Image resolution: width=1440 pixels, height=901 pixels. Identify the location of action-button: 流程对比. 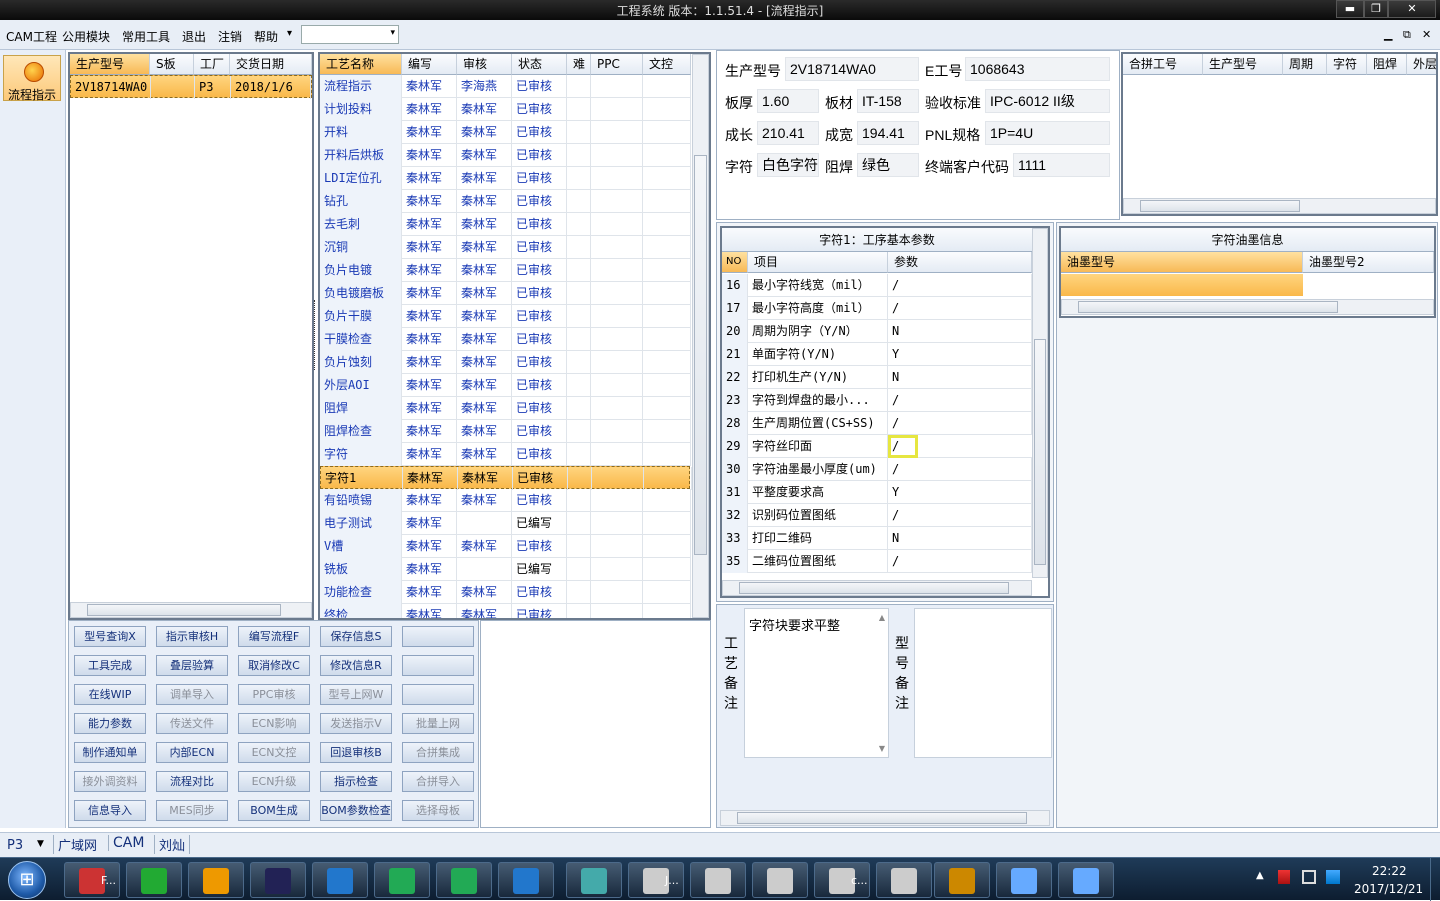
(192, 781).